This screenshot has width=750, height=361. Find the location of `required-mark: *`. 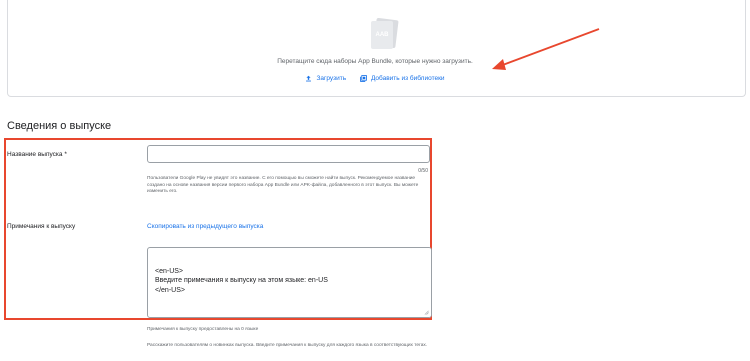

required-mark: * is located at coordinates (65, 154).